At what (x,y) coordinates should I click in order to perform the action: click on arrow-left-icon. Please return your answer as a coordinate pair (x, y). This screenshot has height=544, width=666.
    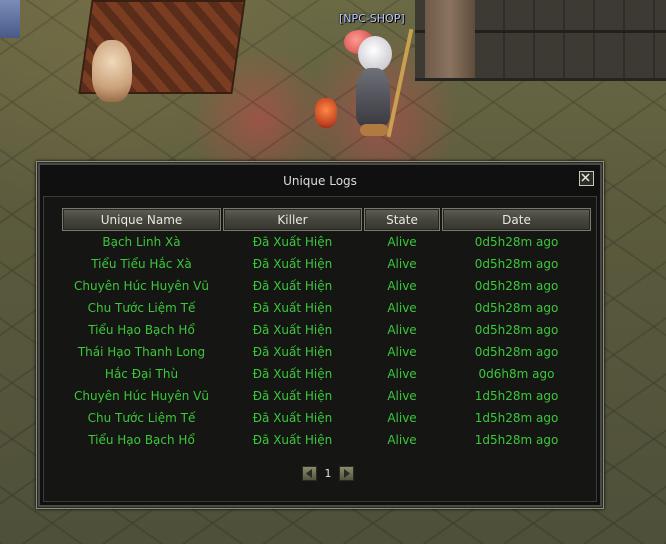
    Looking at the image, I should click on (309, 473).